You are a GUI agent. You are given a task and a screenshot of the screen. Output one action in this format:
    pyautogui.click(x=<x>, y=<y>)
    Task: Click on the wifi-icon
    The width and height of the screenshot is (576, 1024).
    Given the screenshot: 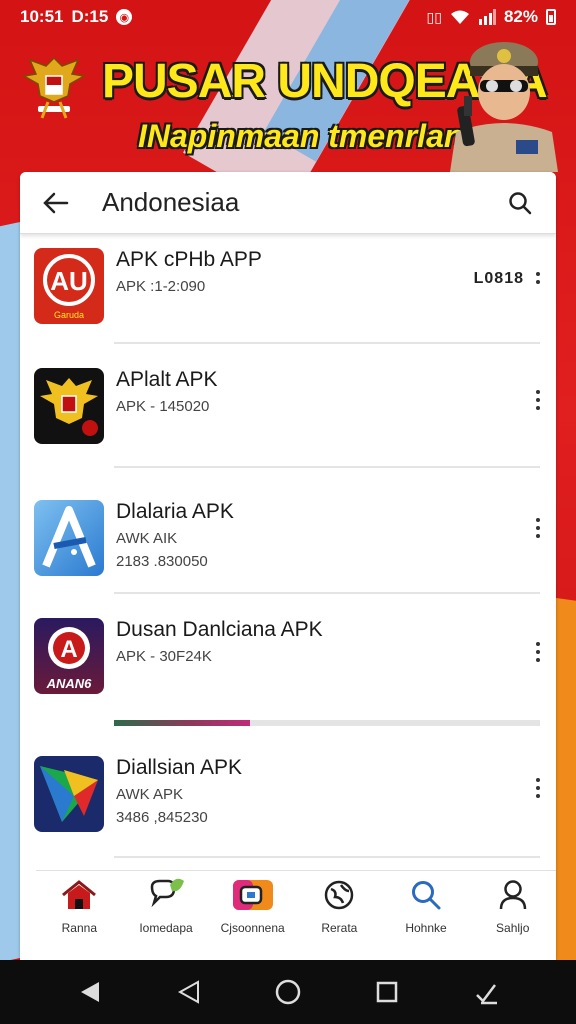 What is the action you would take?
    pyautogui.click(x=459, y=17)
    